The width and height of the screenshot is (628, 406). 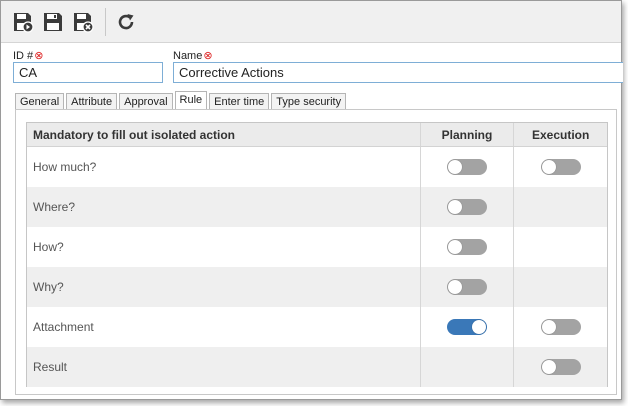 I want to click on row-label: Why?, so click(x=48, y=287).